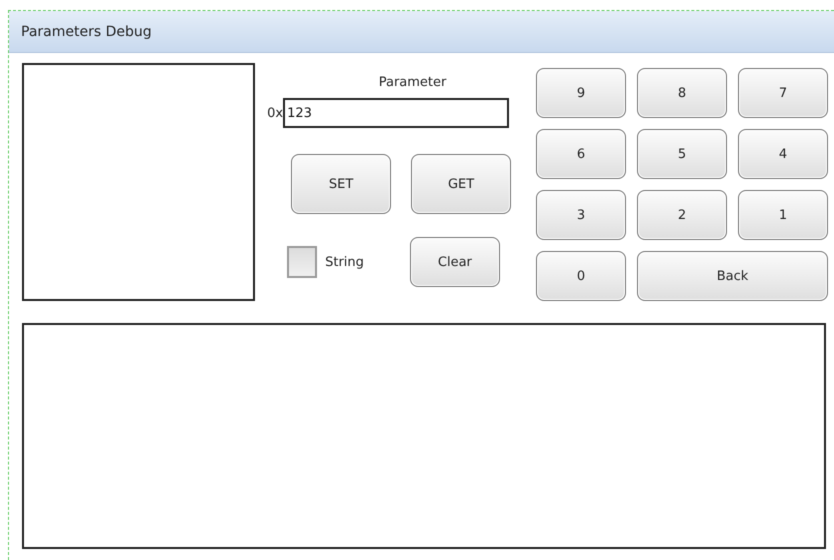 The width and height of the screenshot is (834, 560). Describe the element at coordinates (341, 184) in the screenshot. I see `set-button: SET` at that location.